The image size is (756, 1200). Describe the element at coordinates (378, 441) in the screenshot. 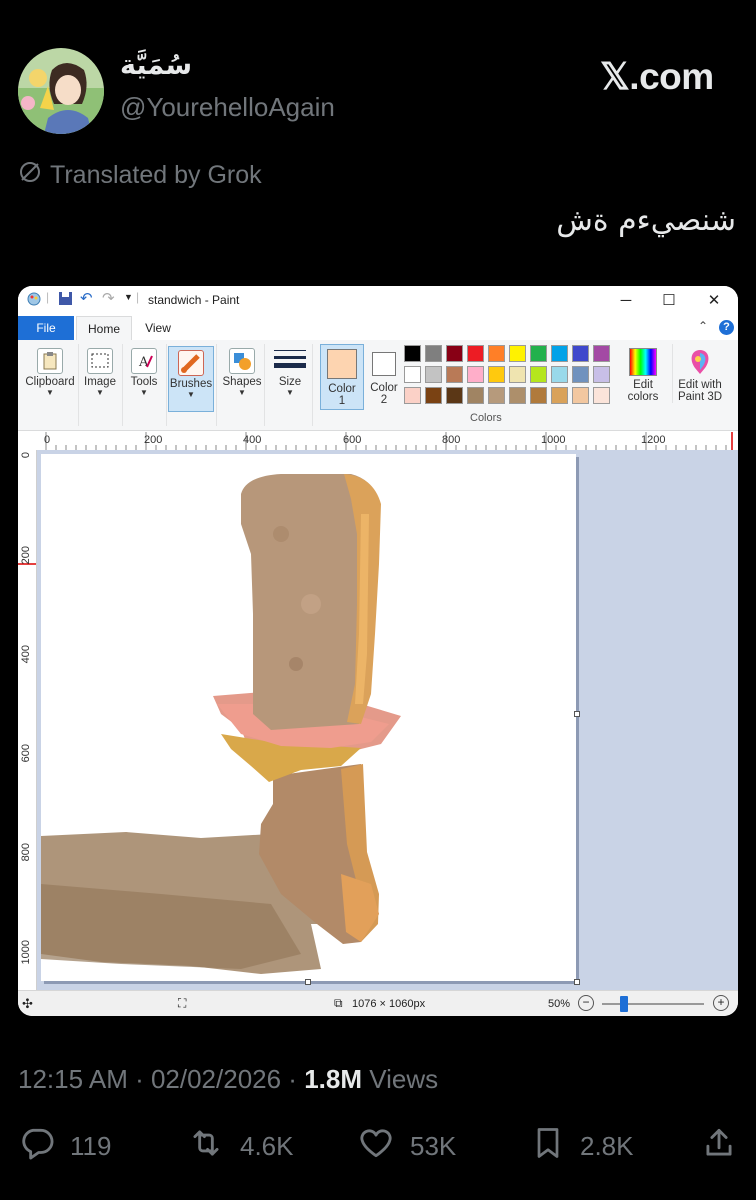

I see `ruler-horizontal: 0 200 400 600 800 1000 1200` at that location.